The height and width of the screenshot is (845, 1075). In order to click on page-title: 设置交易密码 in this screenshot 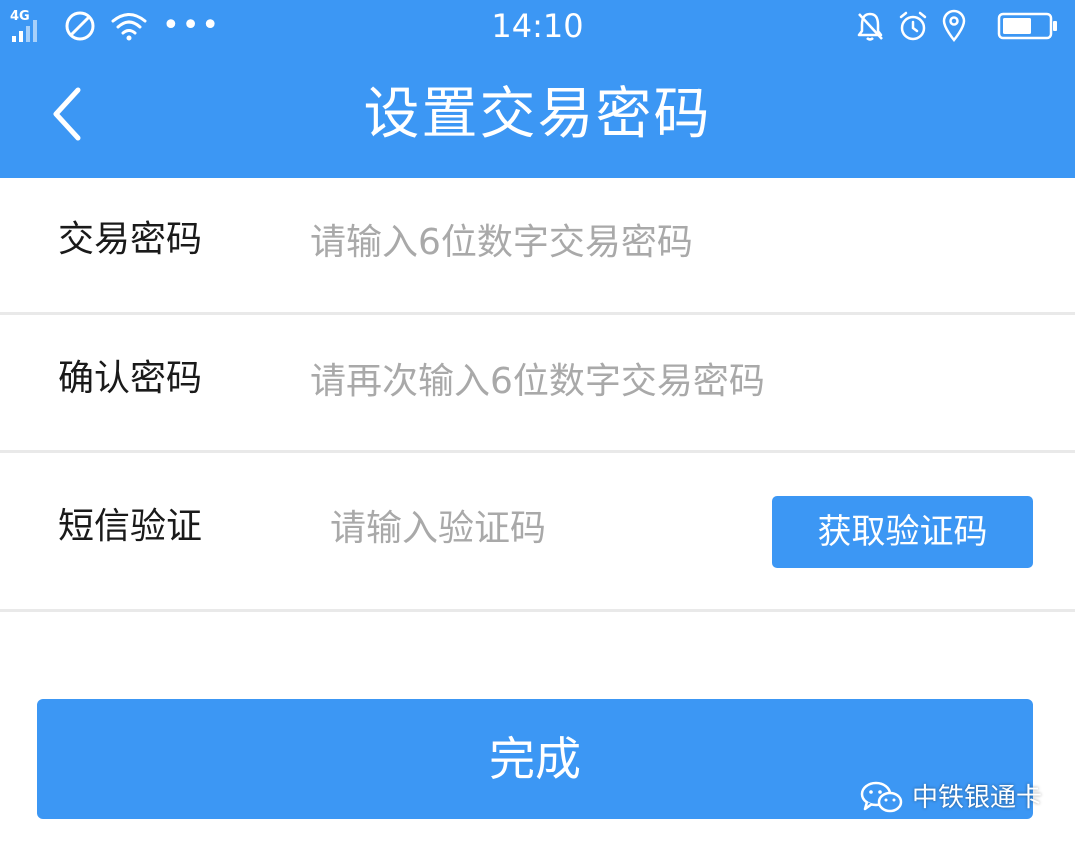, I will do `click(537, 114)`.